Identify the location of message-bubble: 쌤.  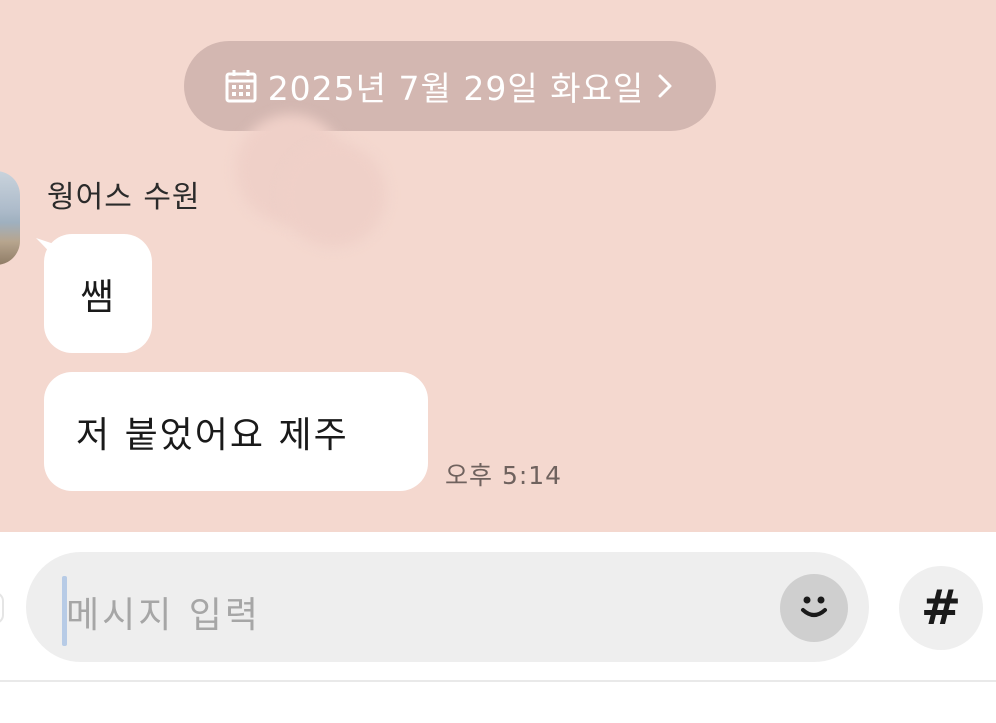
(98, 293).